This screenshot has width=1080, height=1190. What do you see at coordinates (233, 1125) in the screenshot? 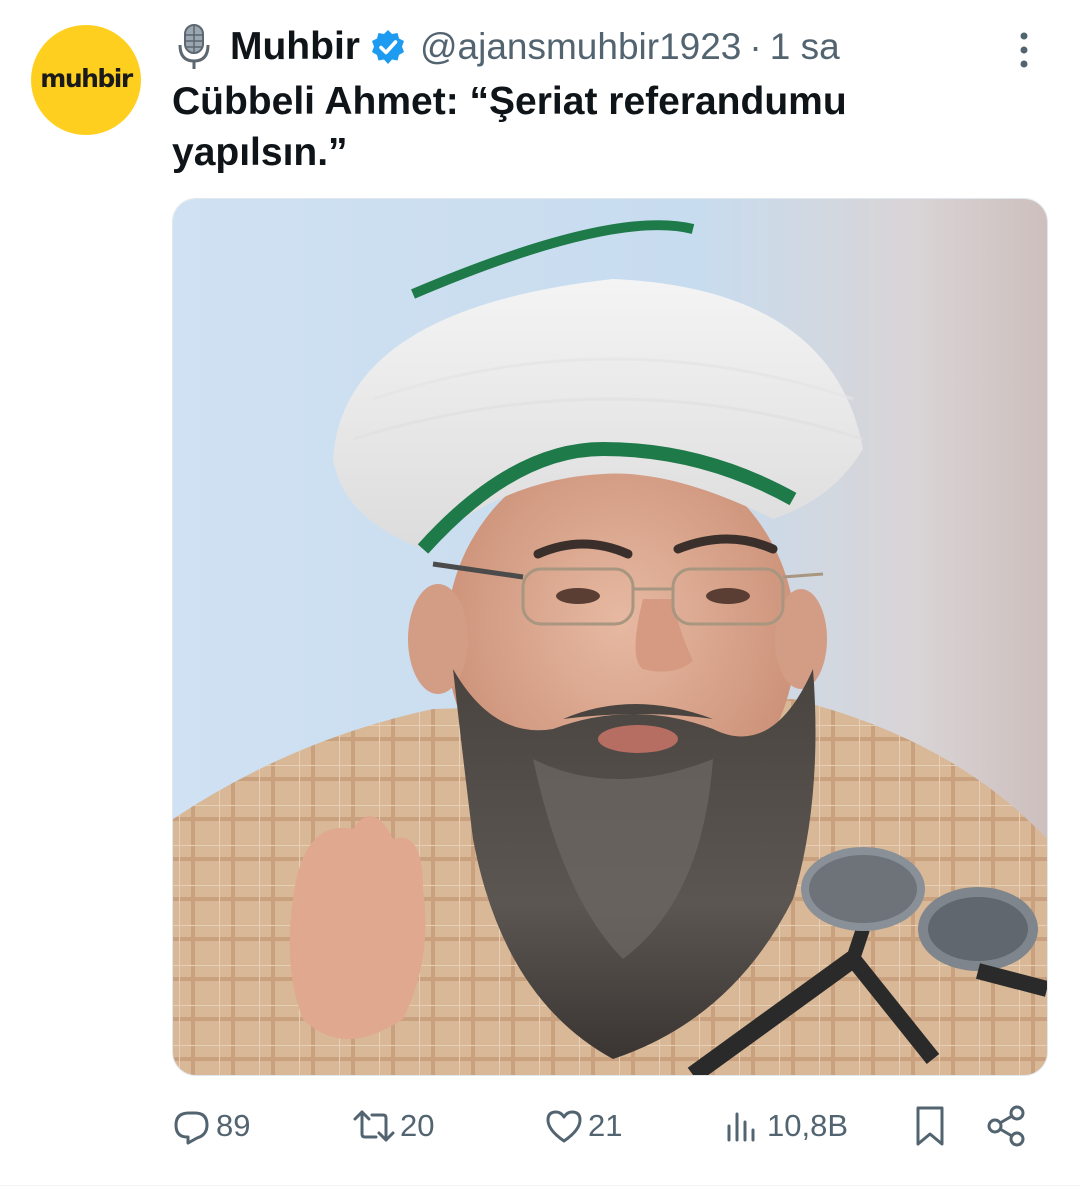
I see `reply-count: 89` at bounding box center [233, 1125].